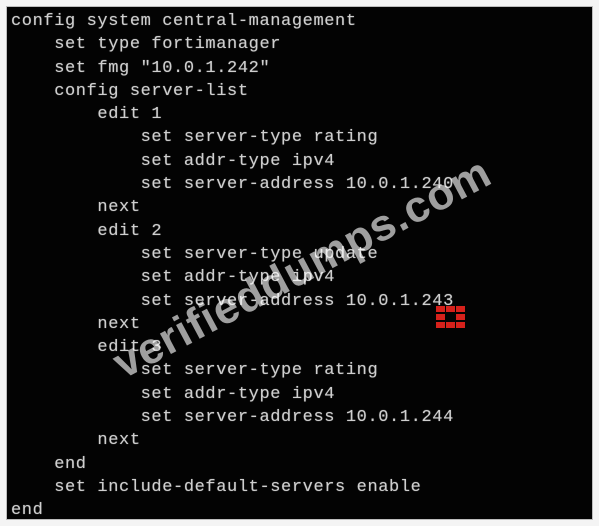 This screenshot has height=526, width=599. What do you see at coordinates (232, 301) in the screenshot?
I see `config-line: set server-address 10.0.1.243` at bounding box center [232, 301].